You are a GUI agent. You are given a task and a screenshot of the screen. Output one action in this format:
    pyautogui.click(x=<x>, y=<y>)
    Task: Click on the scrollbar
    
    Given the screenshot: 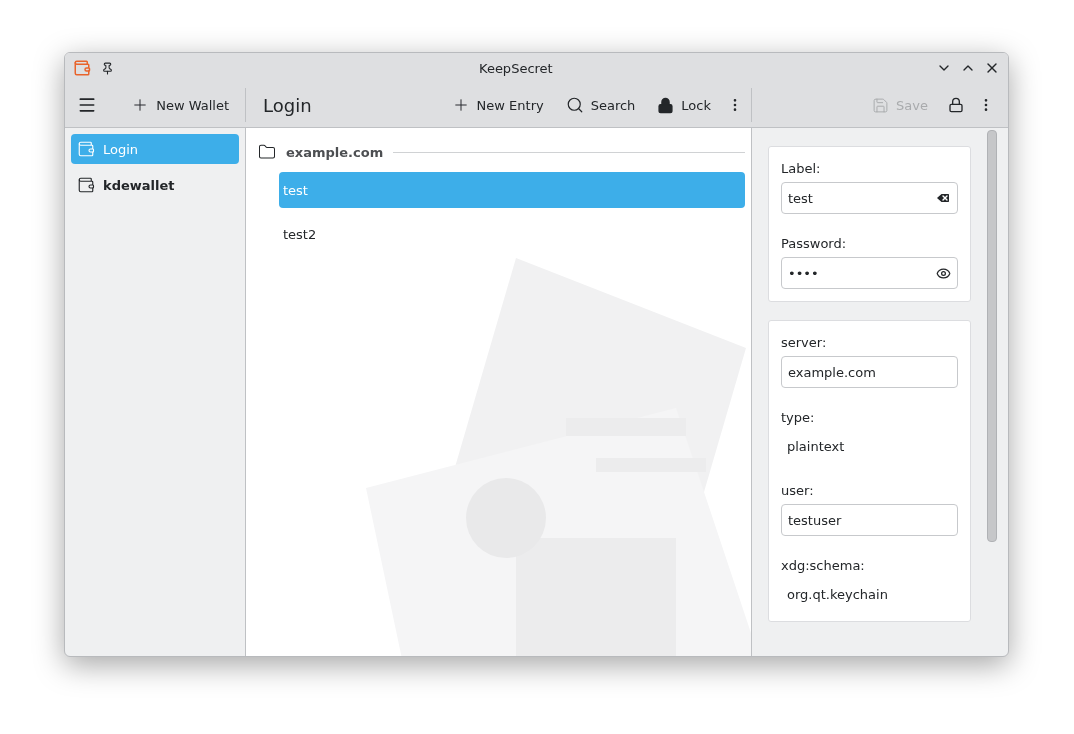 What is the action you would take?
    pyautogui.click(x=992, y=336)
    